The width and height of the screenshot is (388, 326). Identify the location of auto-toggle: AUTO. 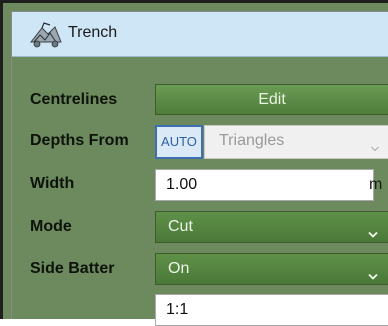
(179, 142).